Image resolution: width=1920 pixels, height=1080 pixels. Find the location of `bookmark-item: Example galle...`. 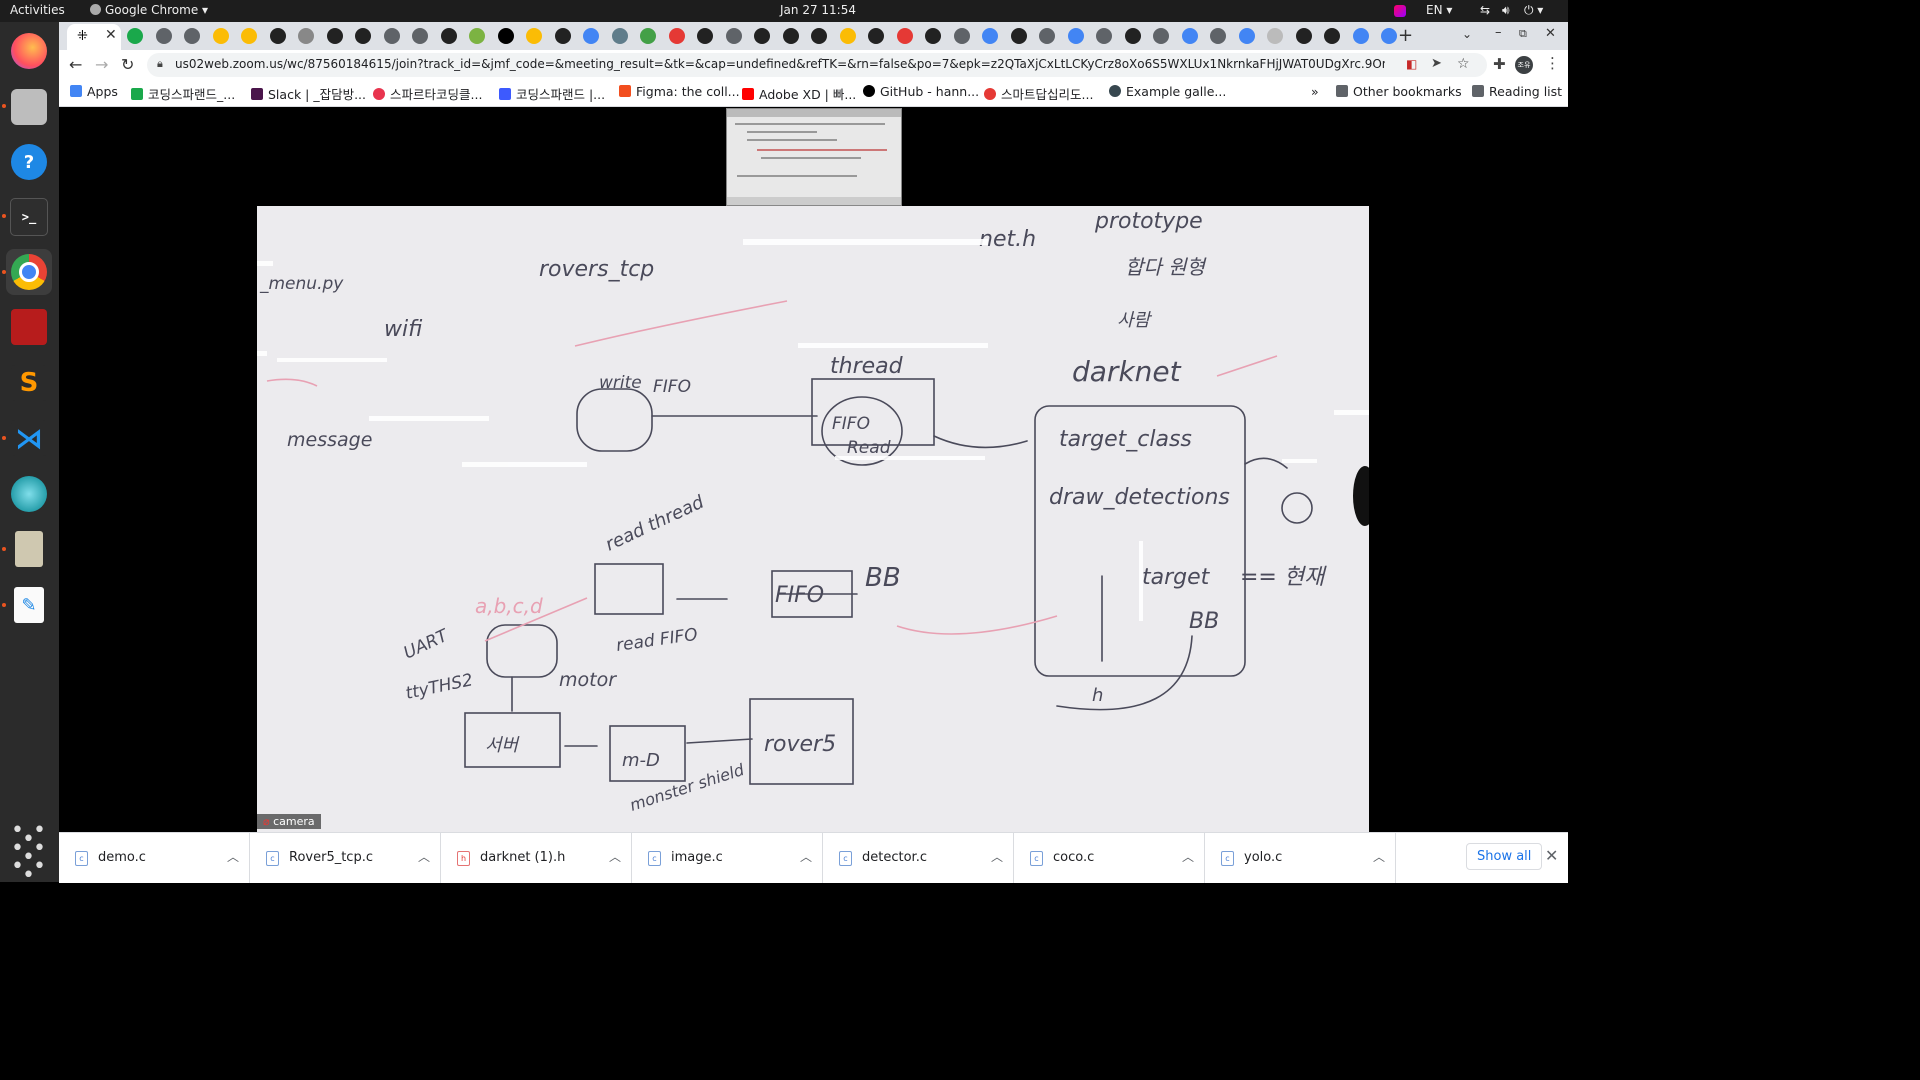

bookmark-item: Example galle... is located at coordinates (1167, 91).